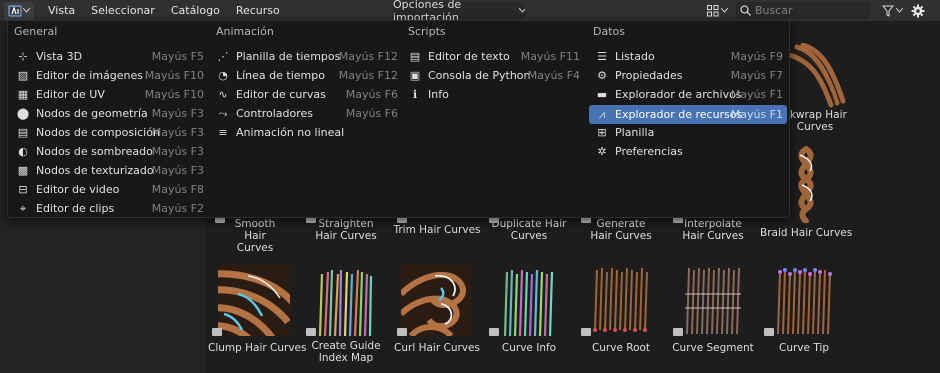  Describe the element at coordinates (274, 113) in the screenshot. I see `menu-item-label: Controladores` at that location.